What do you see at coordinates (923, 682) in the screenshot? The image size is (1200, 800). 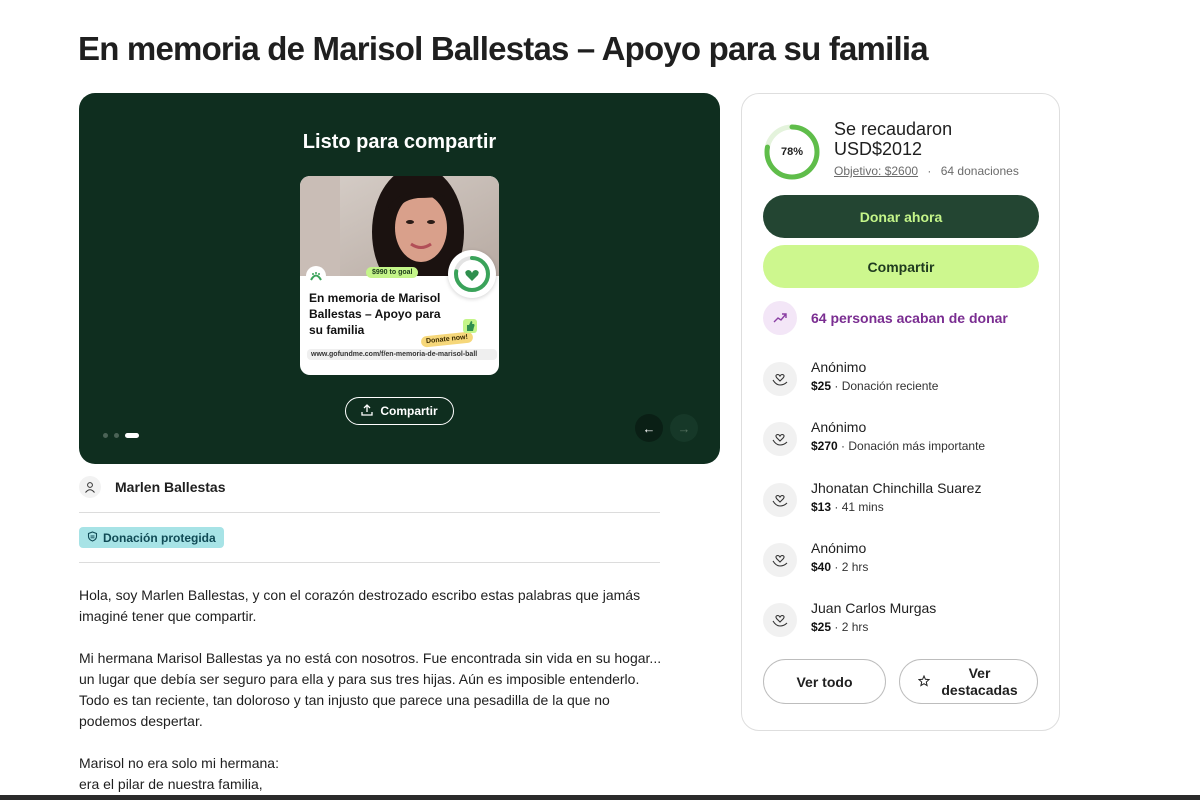 I see `star-icon` at bounding box center [923, 682].